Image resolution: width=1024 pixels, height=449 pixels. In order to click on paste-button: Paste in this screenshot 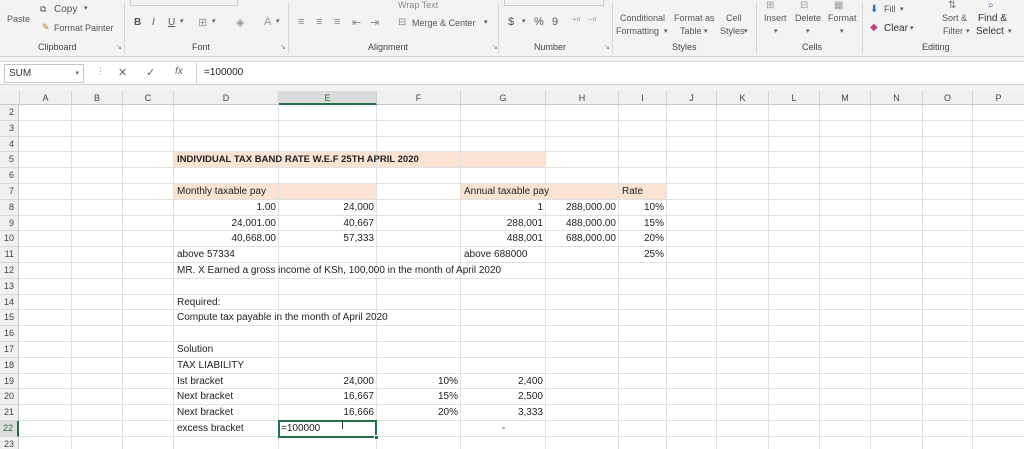, I will do `click(18, 19)`.